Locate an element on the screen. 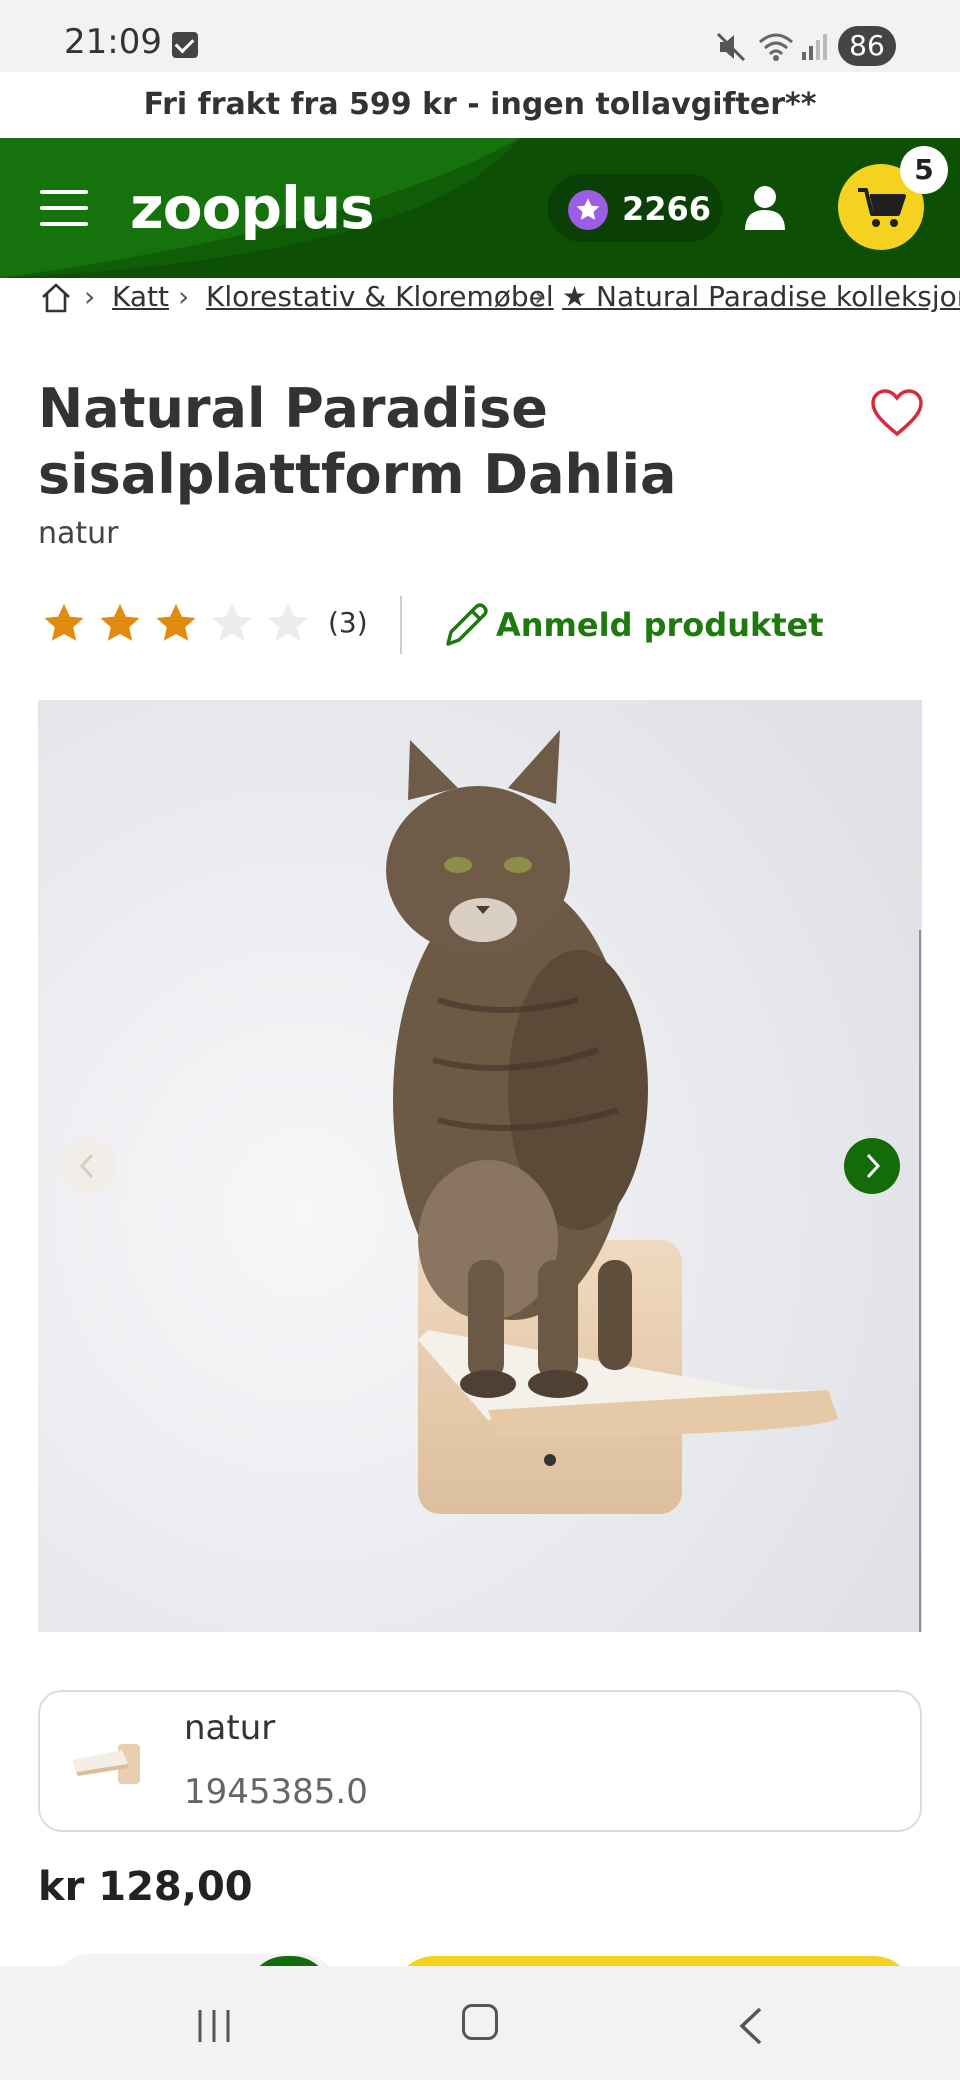 Image resolution: width=960 pixels, height=2080 pixels. gallery-prev-button is located at coordinates (88, 1166).